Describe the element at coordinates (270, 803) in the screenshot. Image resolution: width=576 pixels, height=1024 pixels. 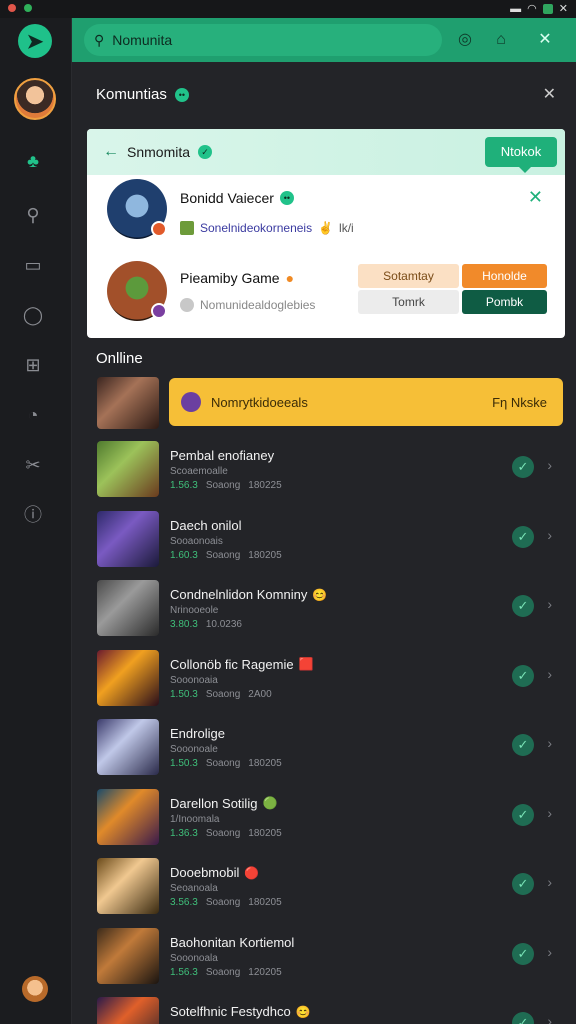
I see `emoji-icon: 🟢` at that location.